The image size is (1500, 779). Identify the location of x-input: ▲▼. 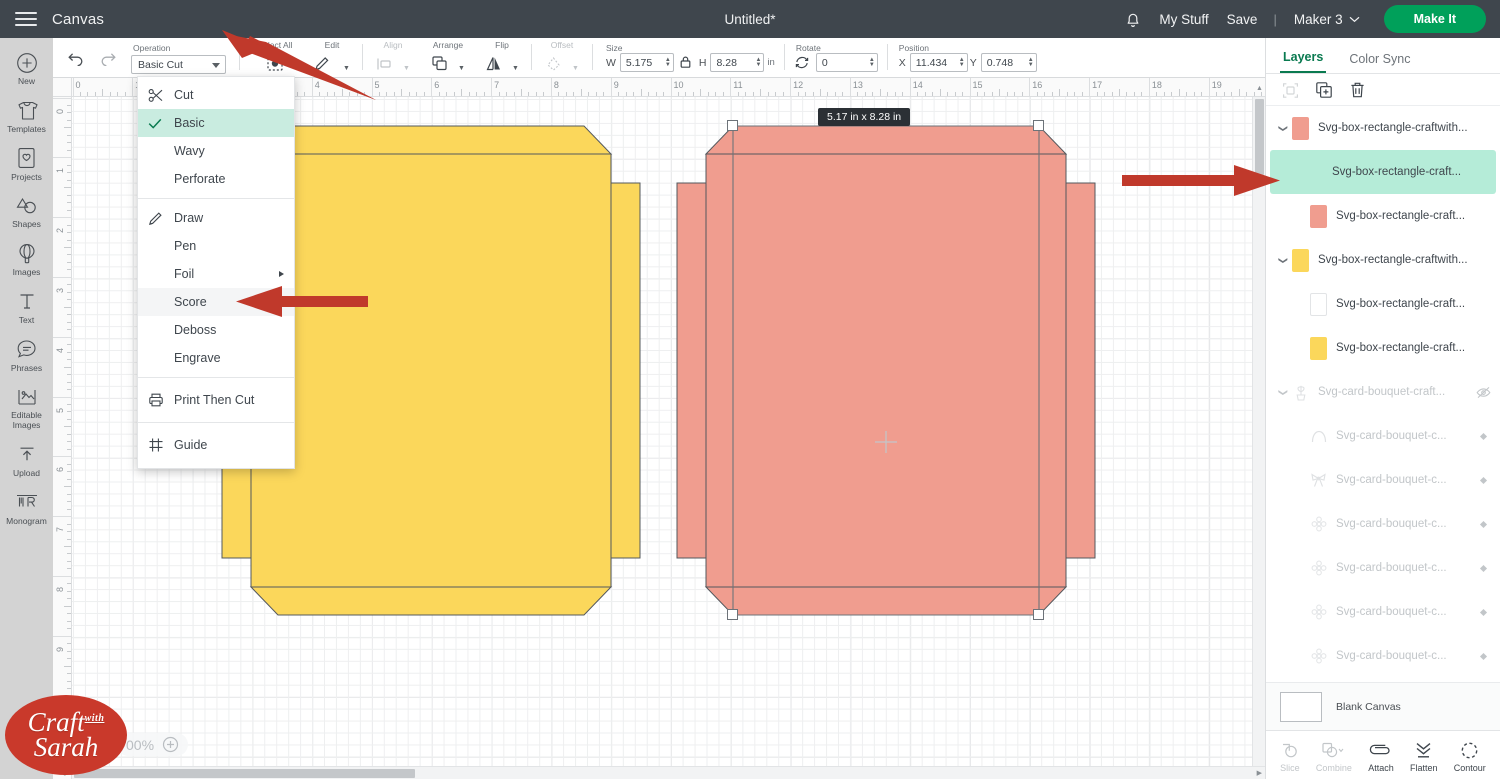
(938, 62).